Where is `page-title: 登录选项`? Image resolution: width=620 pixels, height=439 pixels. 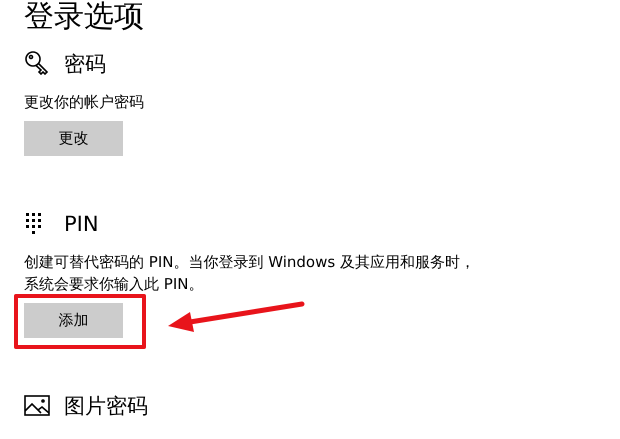 page-title: 登录选项 is located at coordinates (84, 17).